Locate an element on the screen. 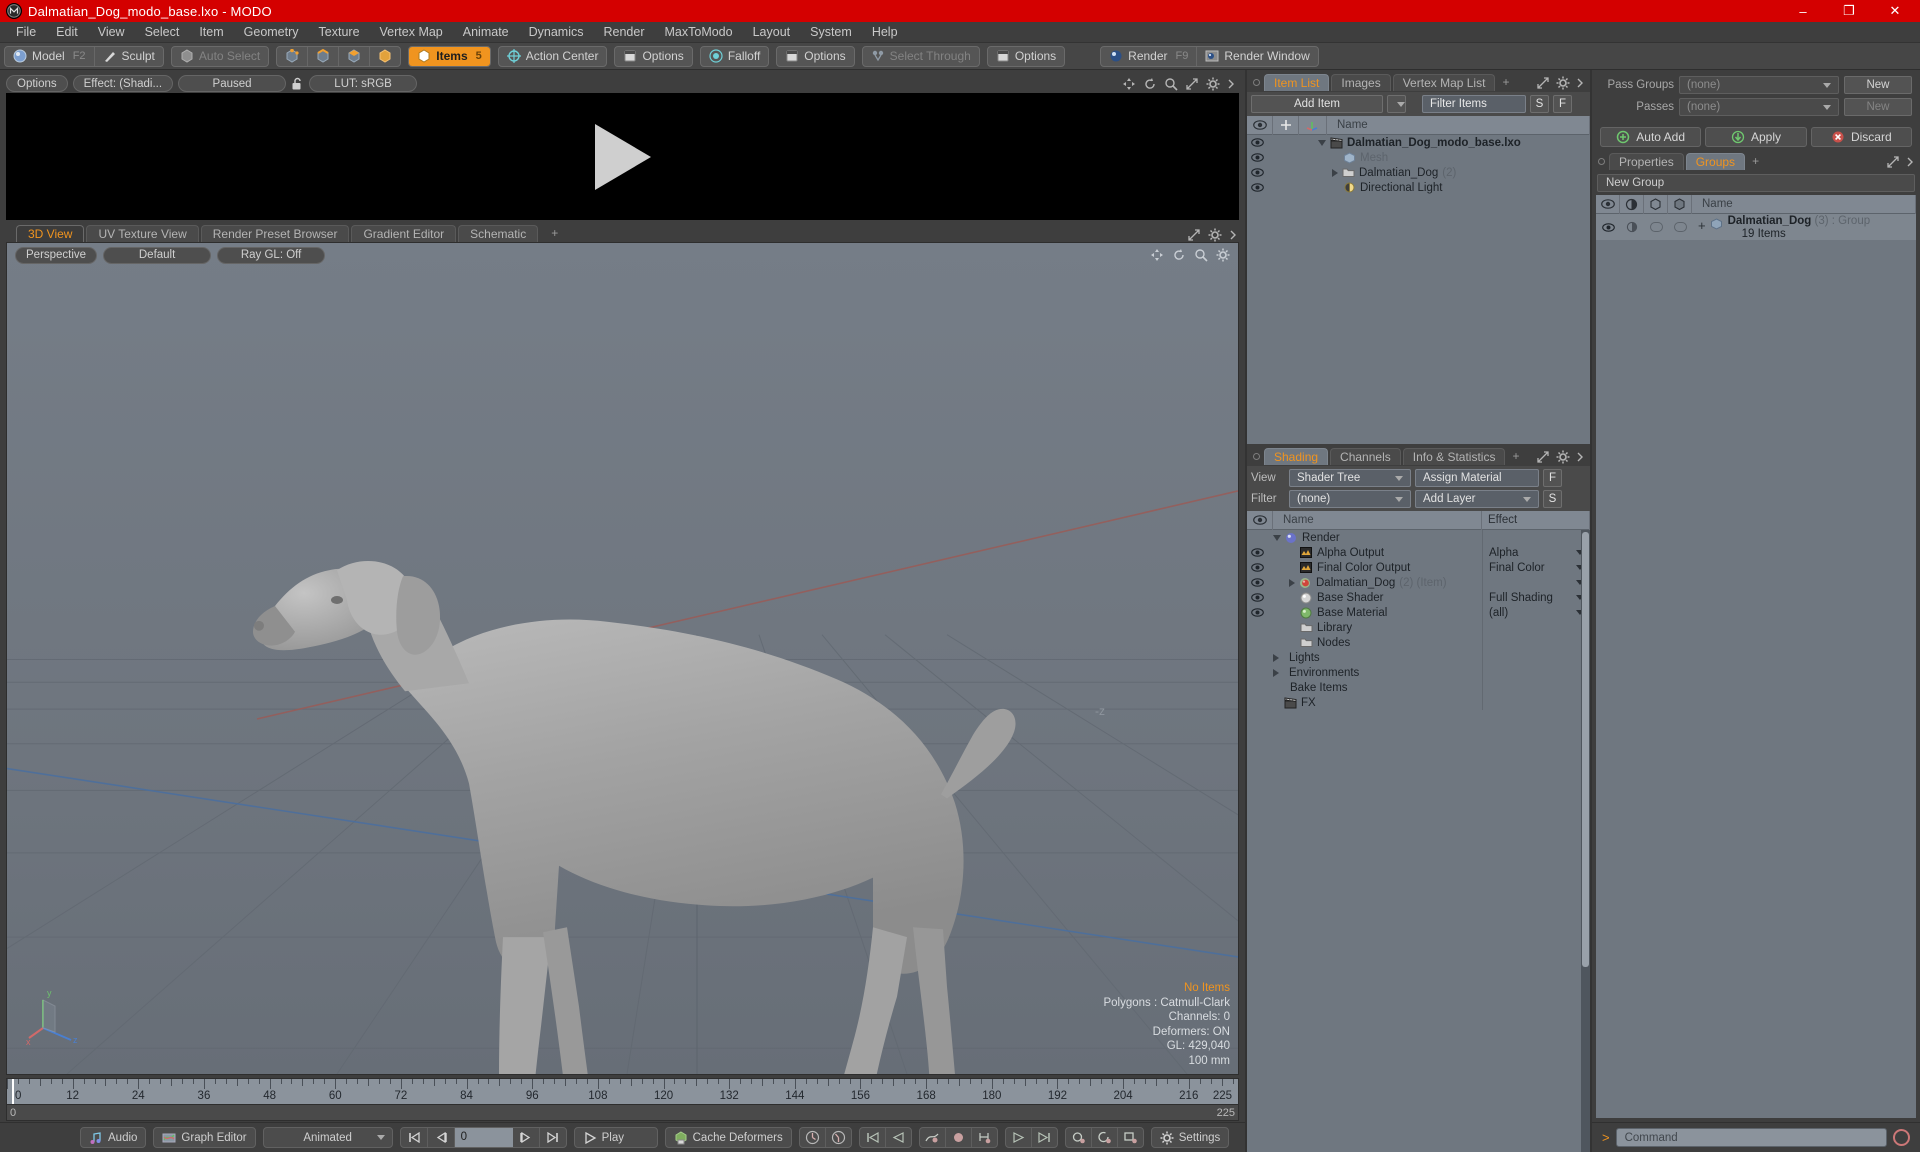 The width and height of the screenshot is (1920, 1152). shader-tree-row: Bake Items is located at coordinates (1418, 687).